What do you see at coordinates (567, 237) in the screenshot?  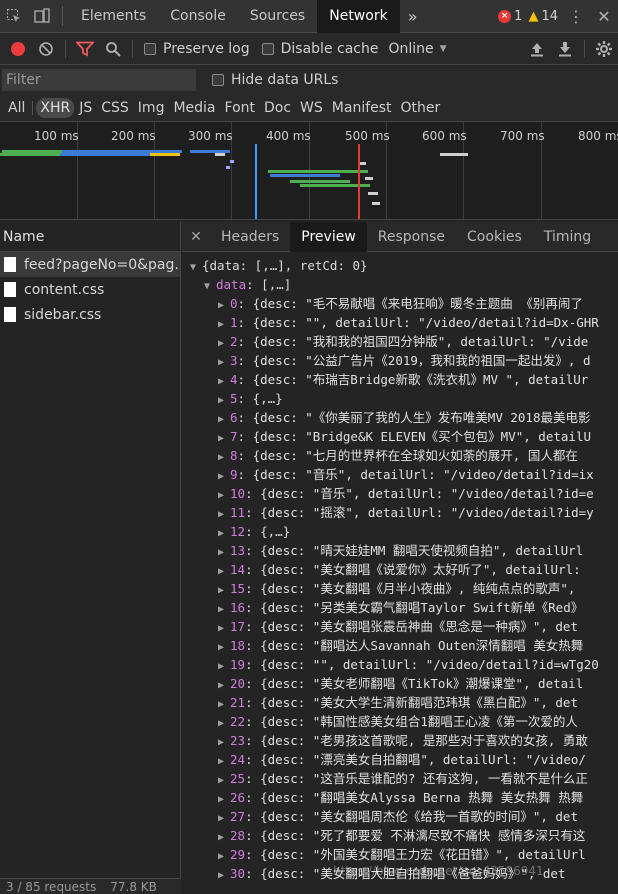 I see `tab-timing: Timing` at bounding box center [567, 237].